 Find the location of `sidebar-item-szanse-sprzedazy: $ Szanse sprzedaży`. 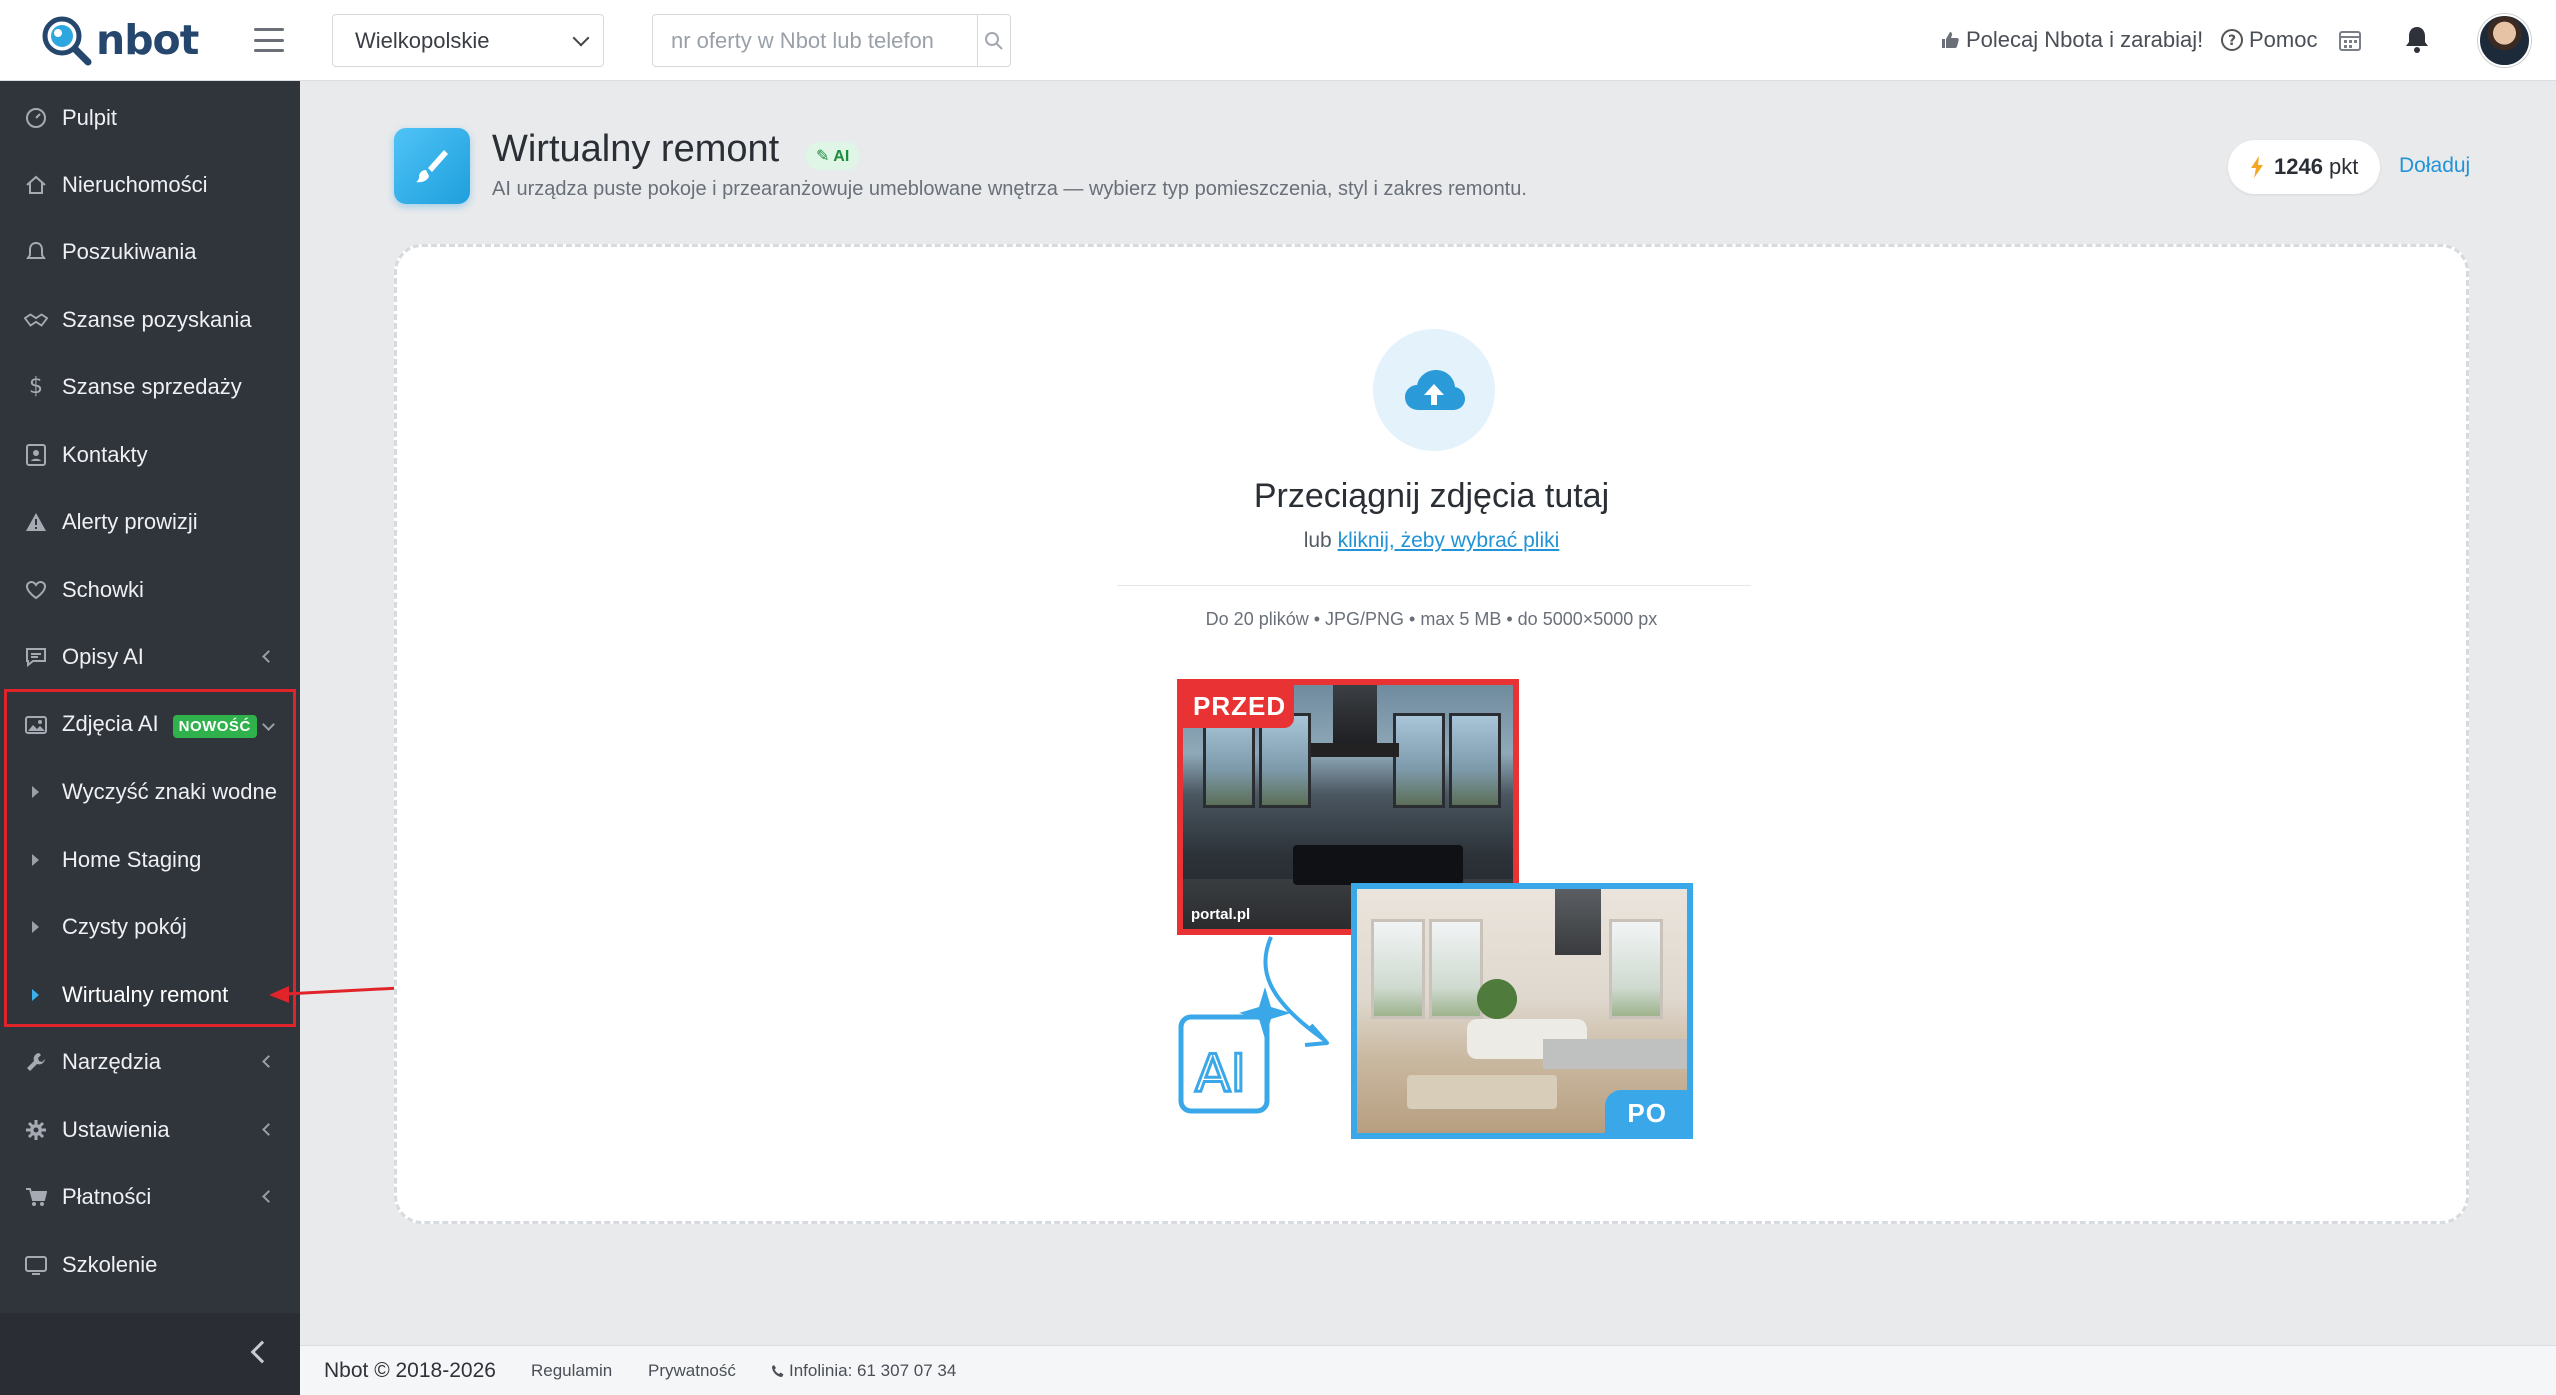

sidebar-item-szanse-sprzedazy: $ Szanse sprzedaży is located at coordinates (150, 386).